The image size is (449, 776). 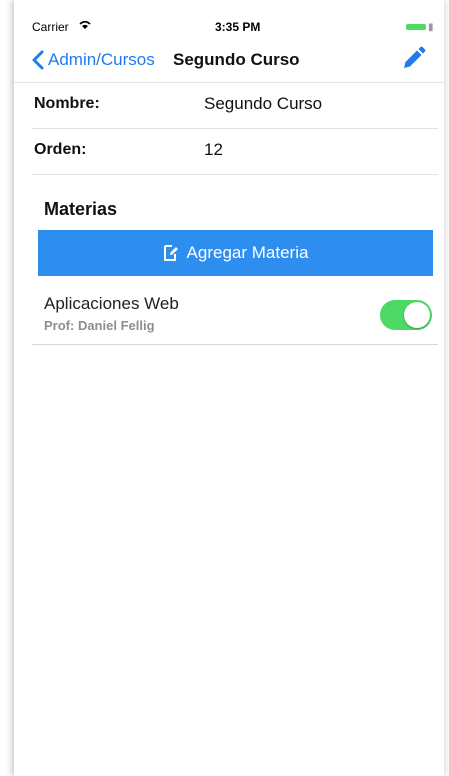 I want to click on back-button-label: Admin/Cursos, so click(x=101, y=59).